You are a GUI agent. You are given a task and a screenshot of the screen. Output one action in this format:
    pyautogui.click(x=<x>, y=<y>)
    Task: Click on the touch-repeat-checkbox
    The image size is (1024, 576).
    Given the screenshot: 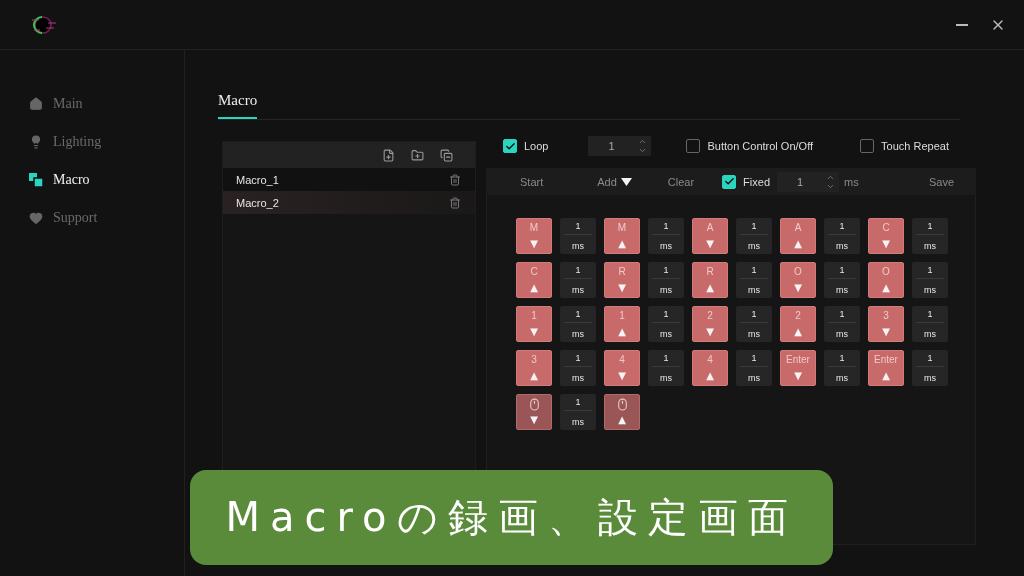 What is the action you would take?
    pyautogui.click(x=867, y=146)
    